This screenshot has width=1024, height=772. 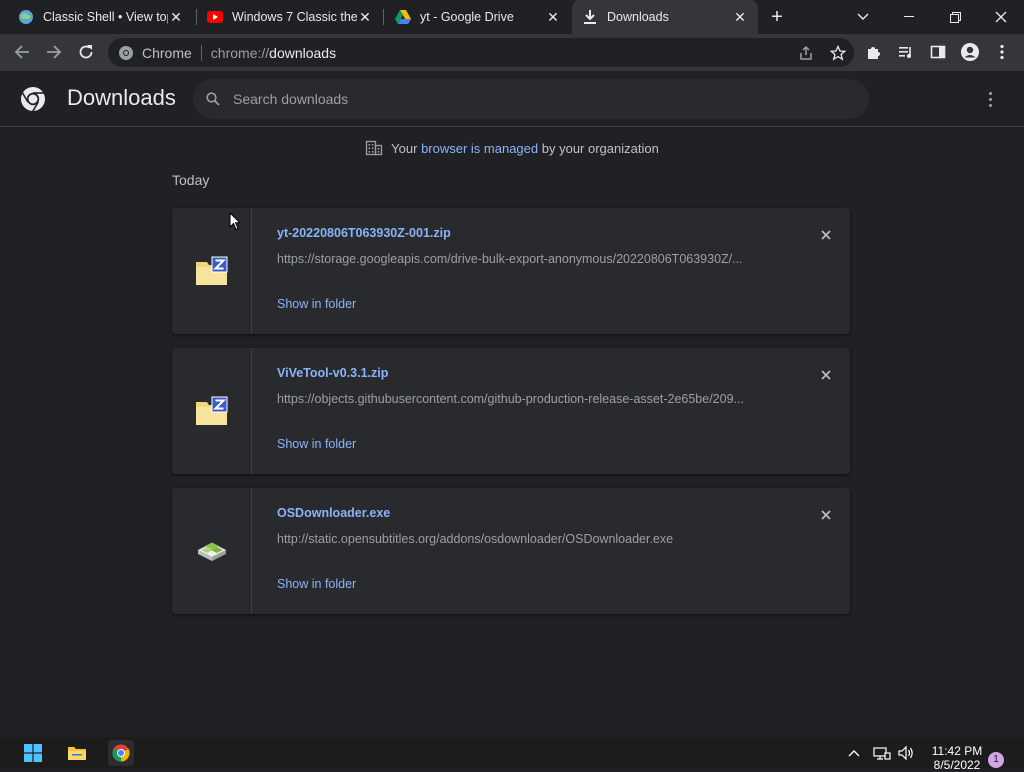 What do you see at coordinates (806, 53) in the screenshot?
I see `share-icon` at bounding box center [806, 53].